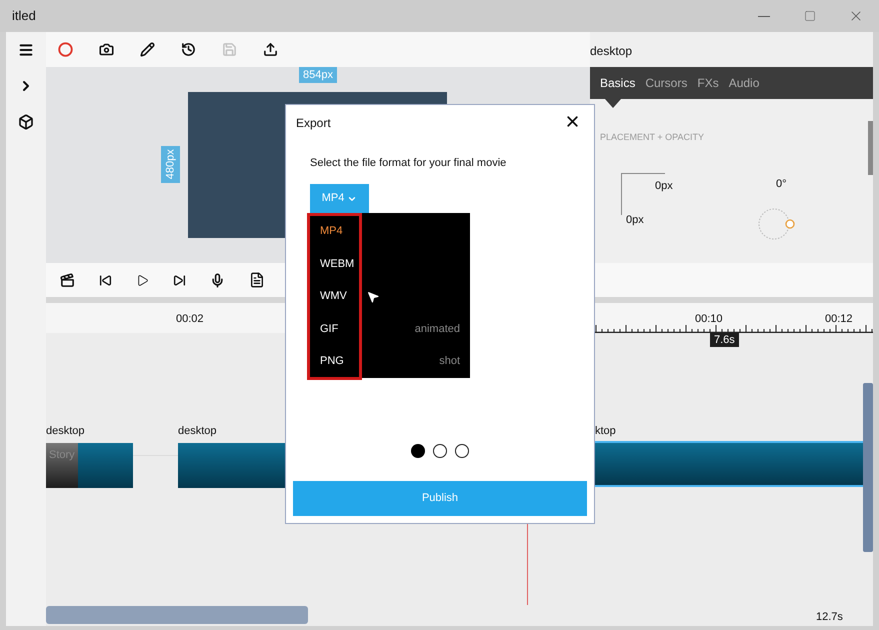  What do you see at coordinates (708, 83) in the screenshot?
I see `panel-tab: FXs` at bounding box center [708, 83].